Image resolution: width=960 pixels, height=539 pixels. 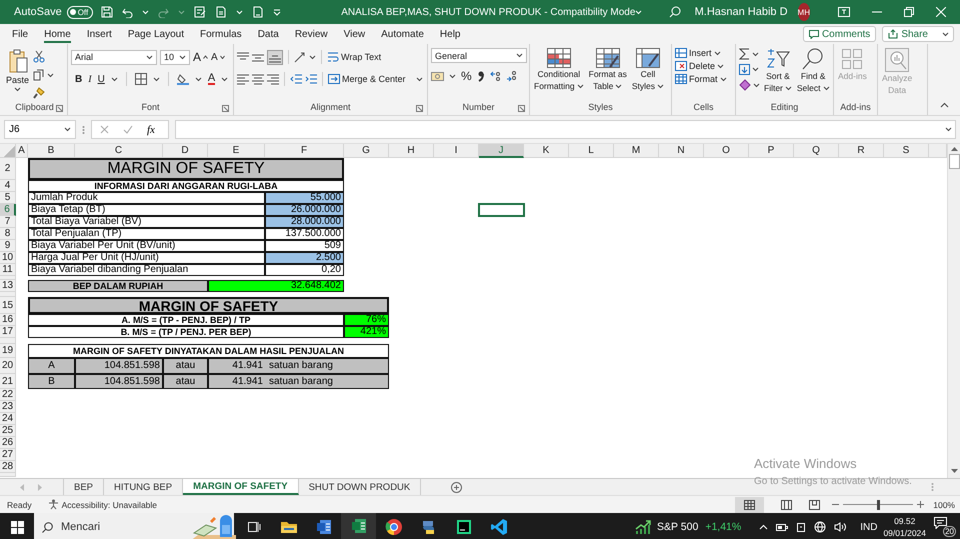 I want to click on ribbon-tab: Review, so click(x=311, y=34).